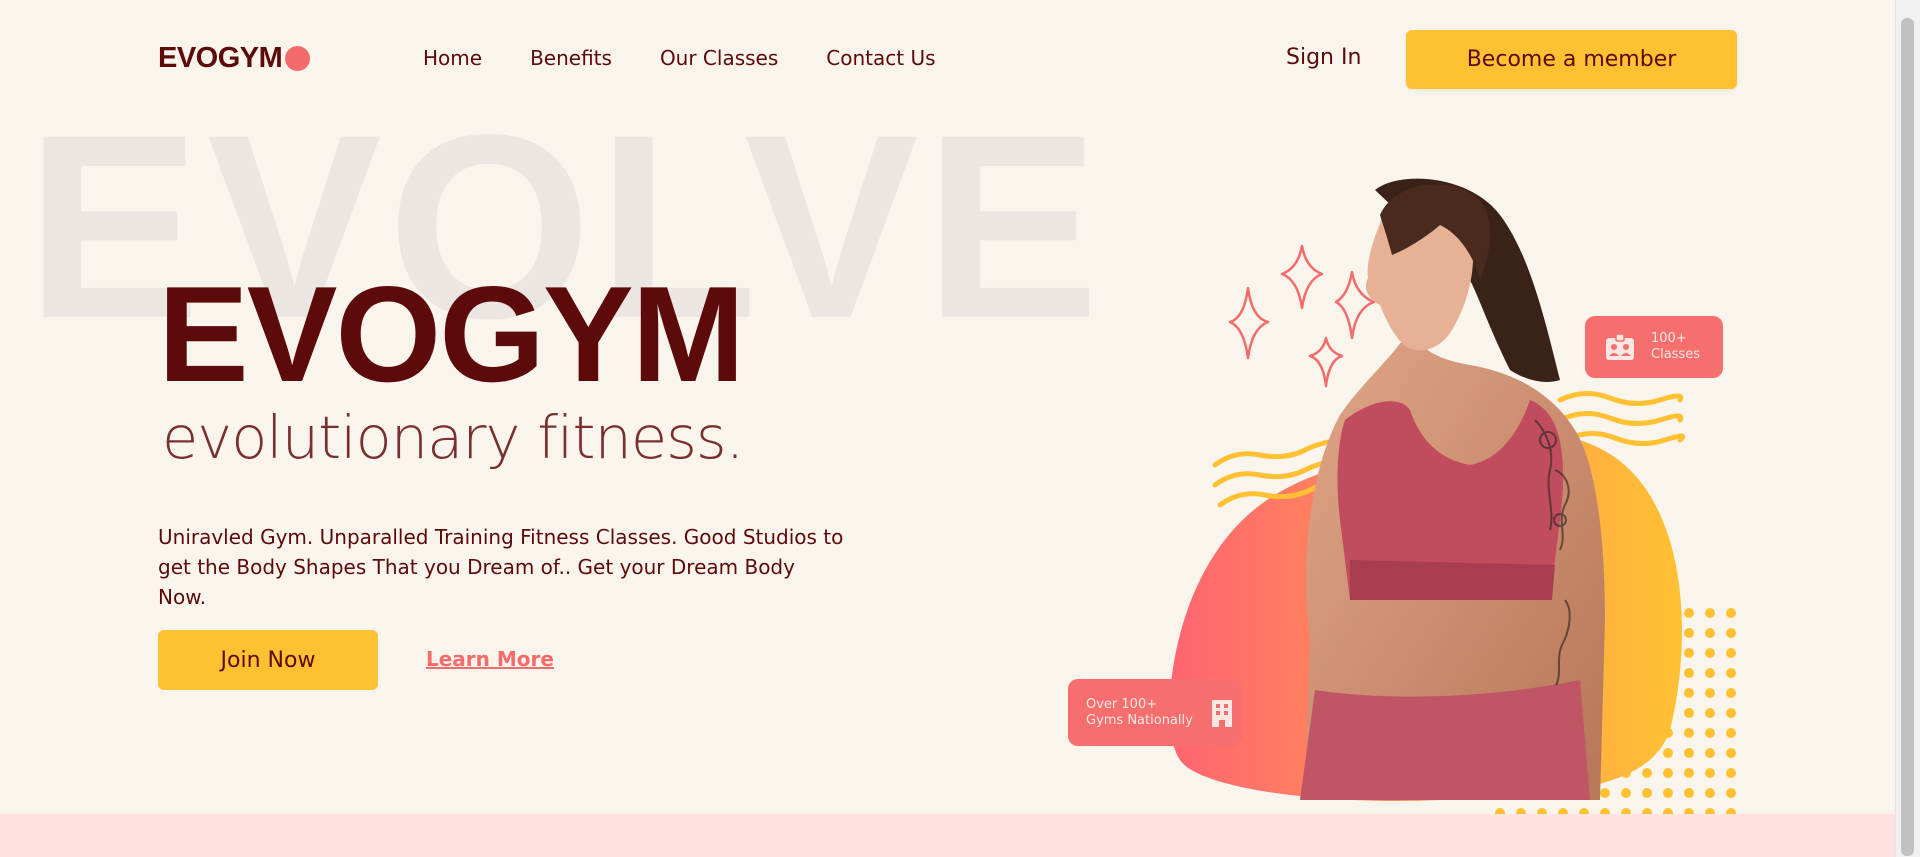  I want to click on classes-stat-line2: Classes, so click(1675, 354).